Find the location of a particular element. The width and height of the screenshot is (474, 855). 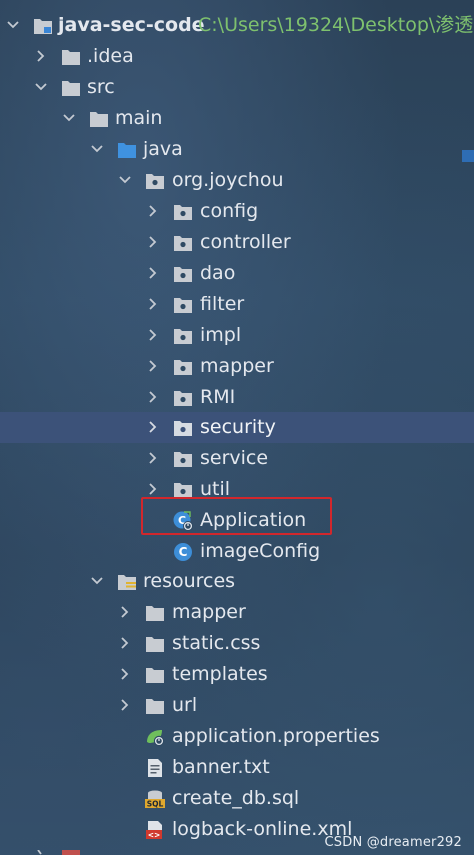

tree-label: main is located at coordinates (139, 118).